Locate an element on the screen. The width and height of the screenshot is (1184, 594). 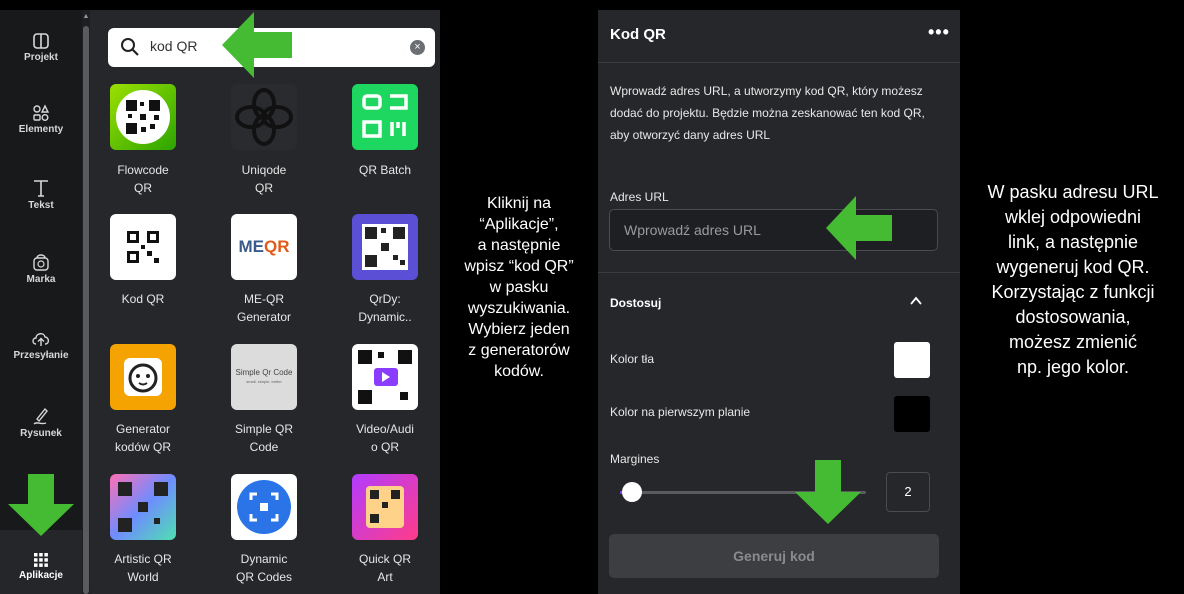
app-tile-dynamic-qr-codes is located at coordinates (264, 507).